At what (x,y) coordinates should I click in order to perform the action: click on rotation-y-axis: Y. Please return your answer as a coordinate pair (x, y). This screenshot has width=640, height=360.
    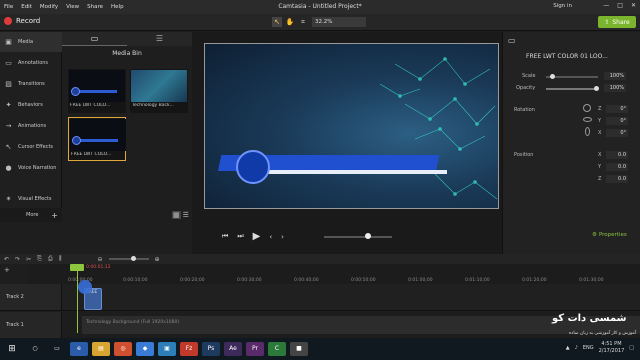
    Looking at the image, I should click on (600, 121).